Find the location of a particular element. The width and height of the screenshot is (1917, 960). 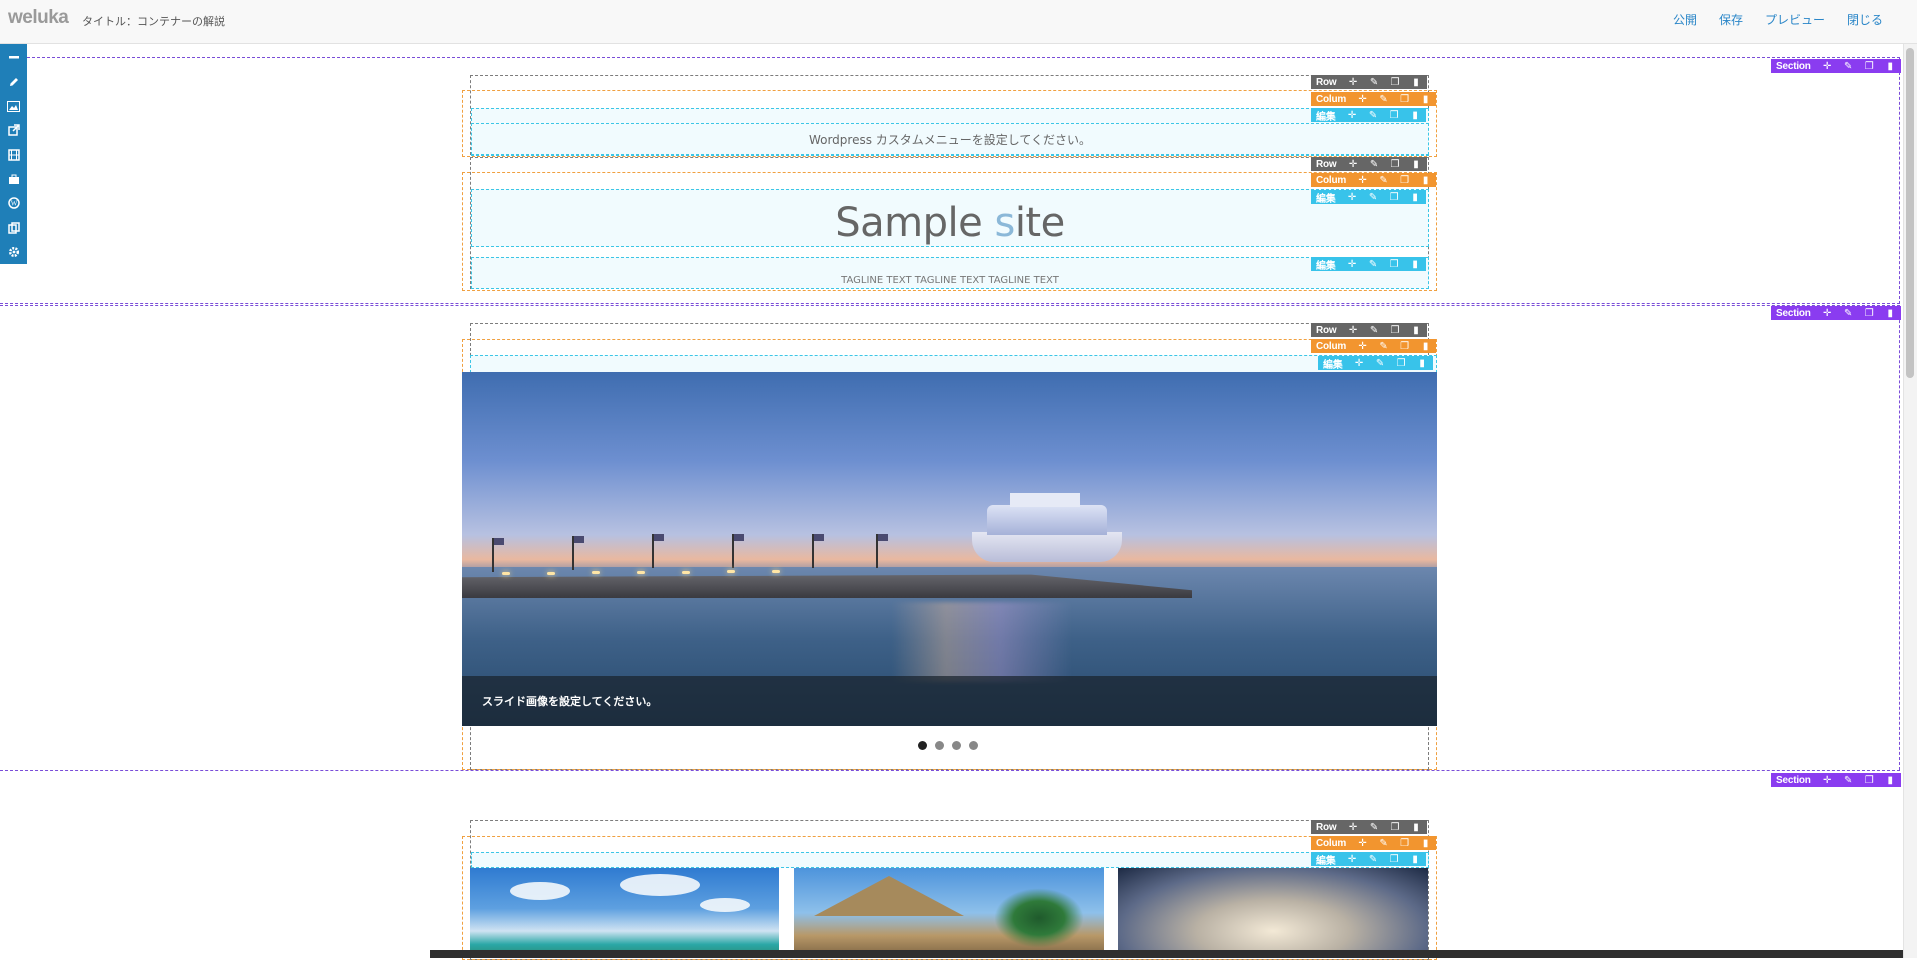

close-button: 閉じる is located at coordinates (1865, 19).